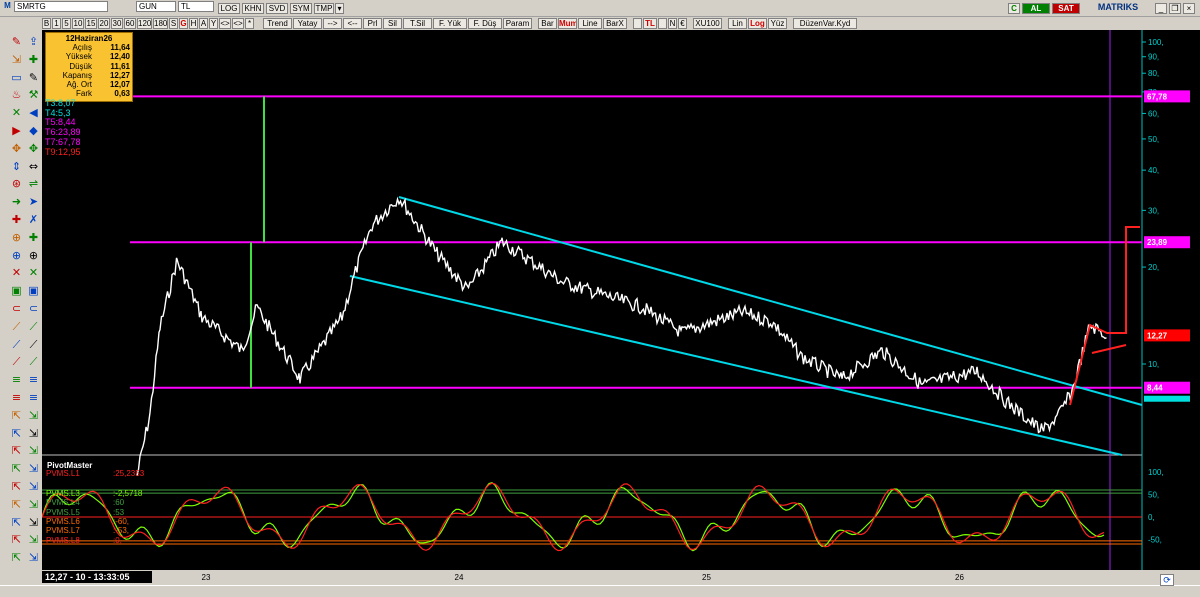  I want to click on restore-icon: ❐, so click(1175, 8).